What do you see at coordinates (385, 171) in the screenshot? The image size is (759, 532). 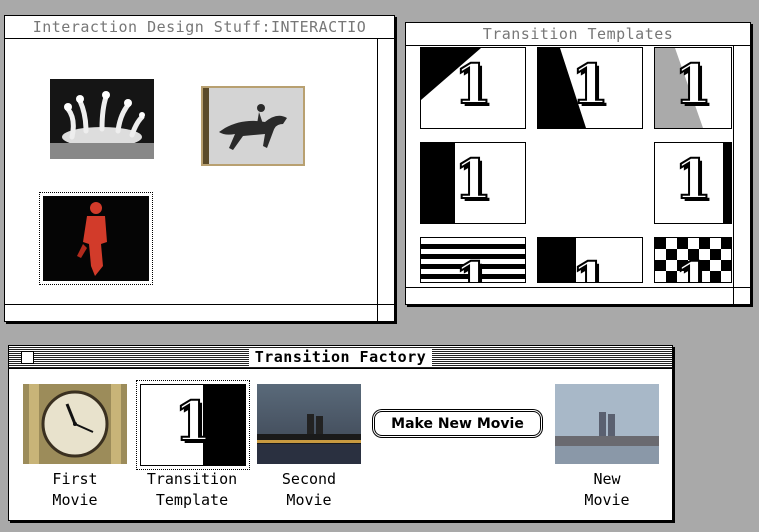 I see `interaction-vertical-scrollbar` at bounding box center [385, 171].